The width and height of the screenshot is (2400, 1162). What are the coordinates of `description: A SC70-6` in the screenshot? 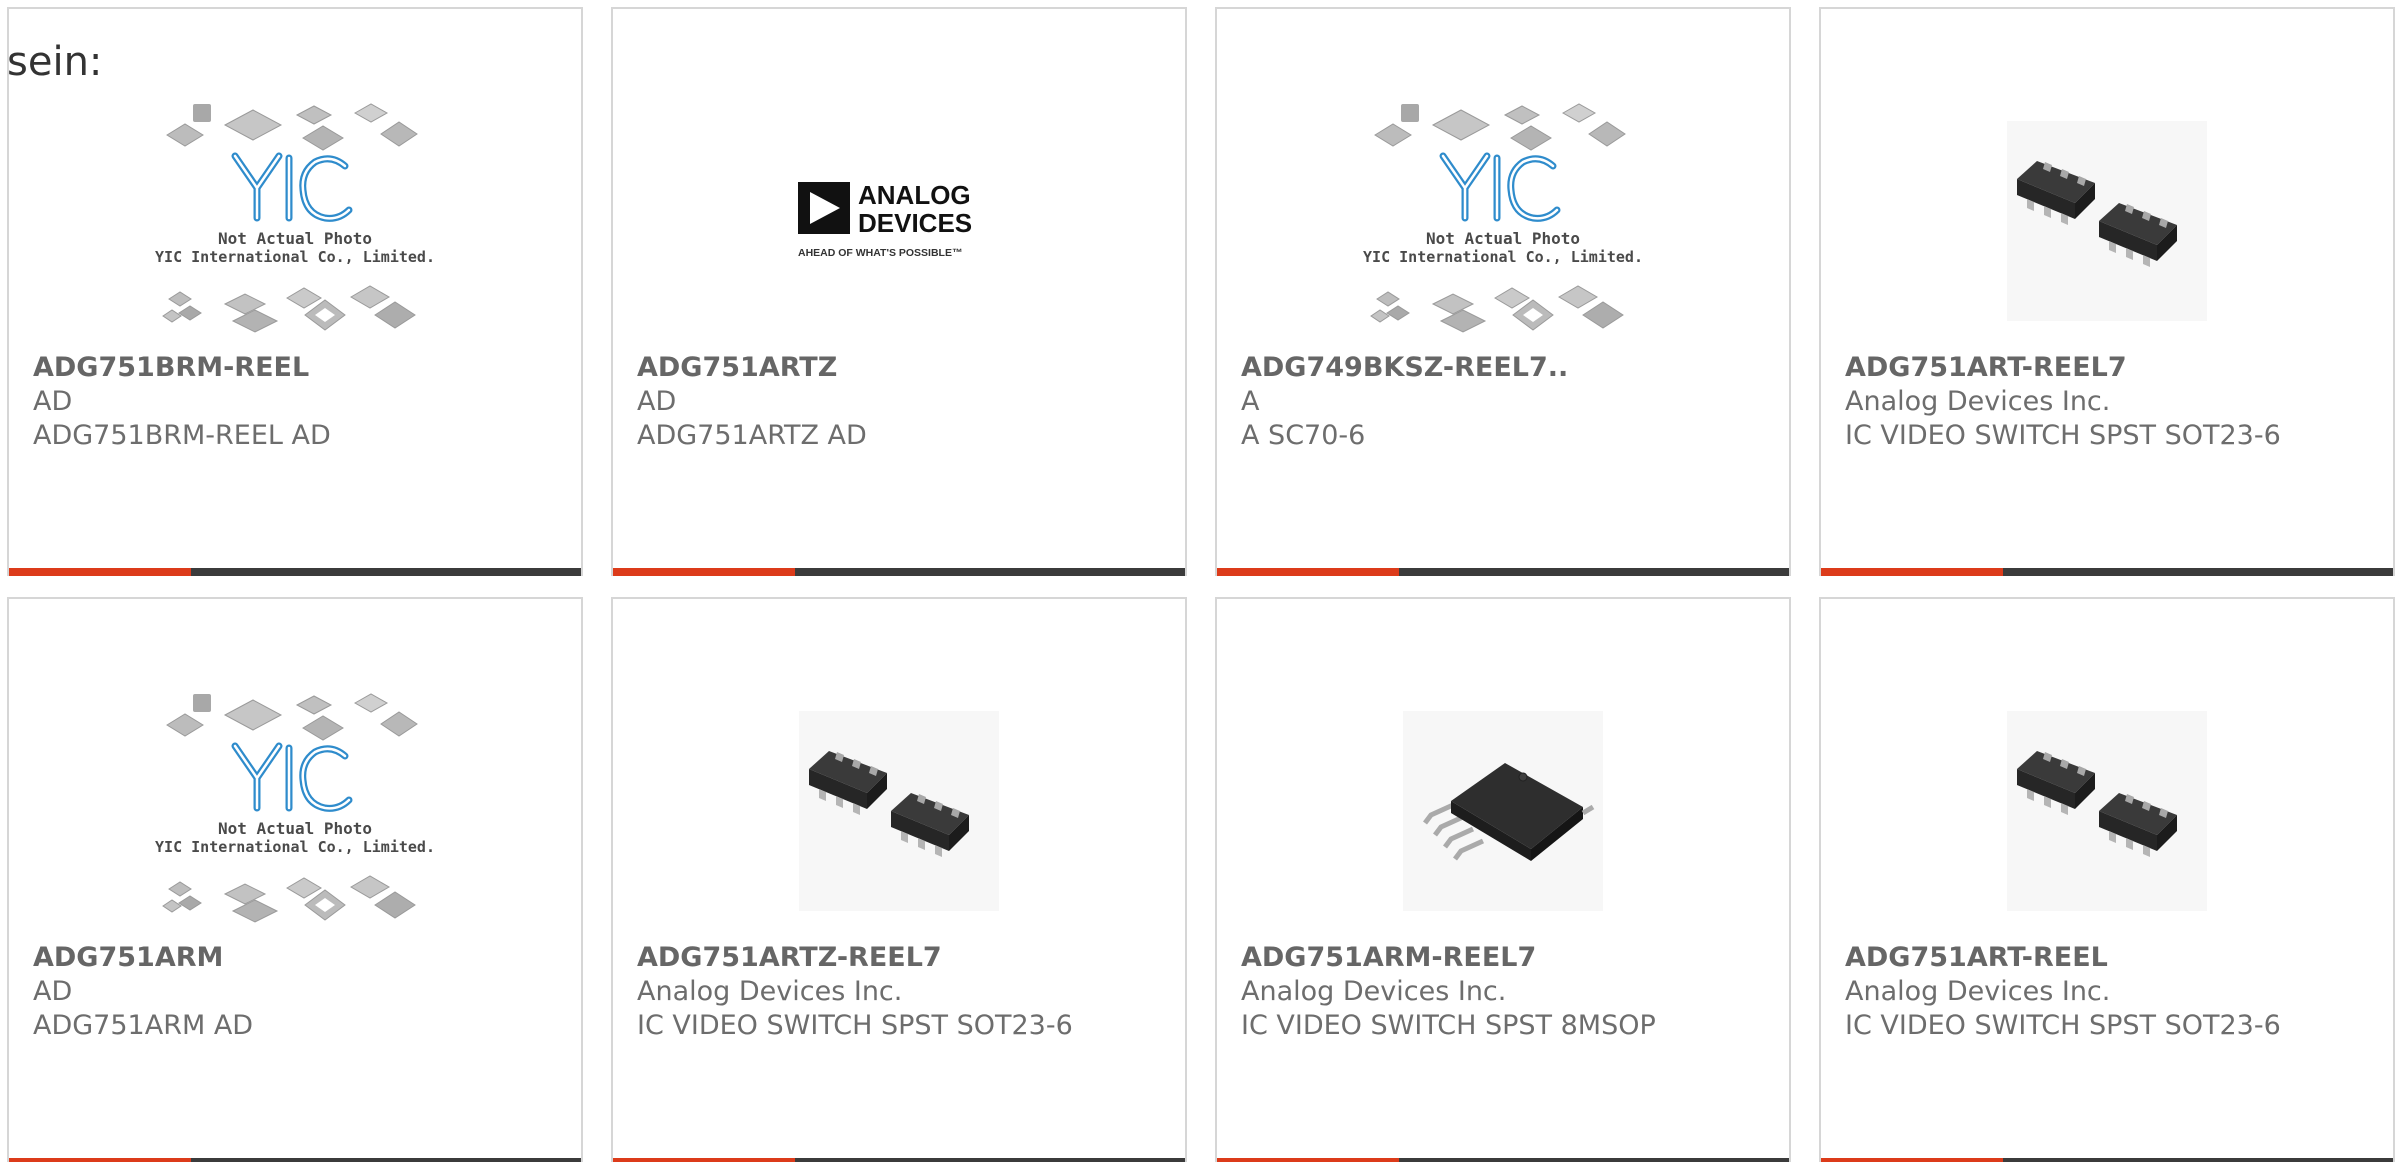 It's located at (1303, 435).